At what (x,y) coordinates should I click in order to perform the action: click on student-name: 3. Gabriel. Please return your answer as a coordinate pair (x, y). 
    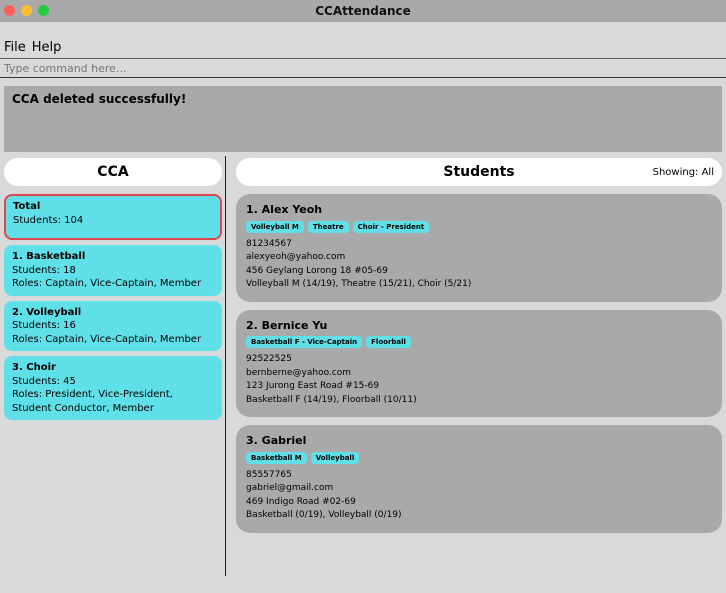
    Looking at the image, I should click on (276, 440).